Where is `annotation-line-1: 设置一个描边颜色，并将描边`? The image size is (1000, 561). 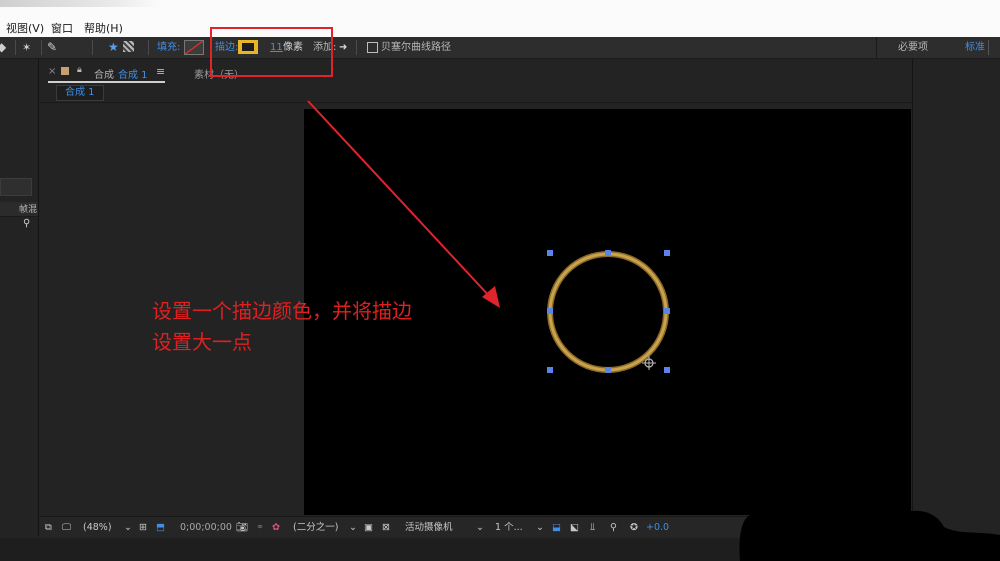
annotation-line-1: 设置一个描边颜色，并将描边 is located at coordinates (282, 311).